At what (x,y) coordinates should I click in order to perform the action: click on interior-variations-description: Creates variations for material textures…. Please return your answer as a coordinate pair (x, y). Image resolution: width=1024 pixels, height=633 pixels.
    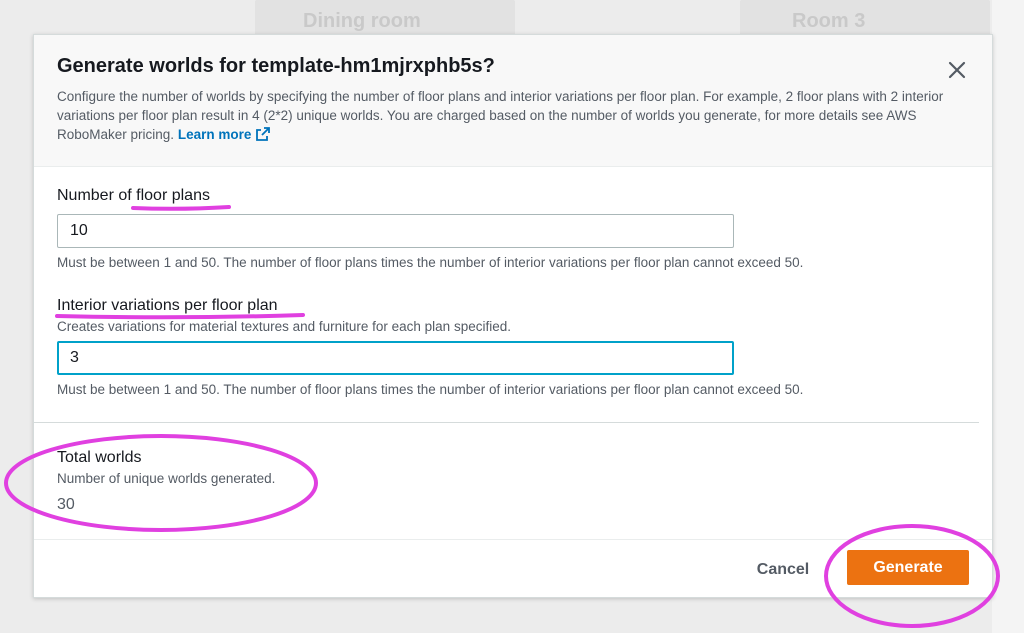
    Looking at the image, I should click on (284, 326).